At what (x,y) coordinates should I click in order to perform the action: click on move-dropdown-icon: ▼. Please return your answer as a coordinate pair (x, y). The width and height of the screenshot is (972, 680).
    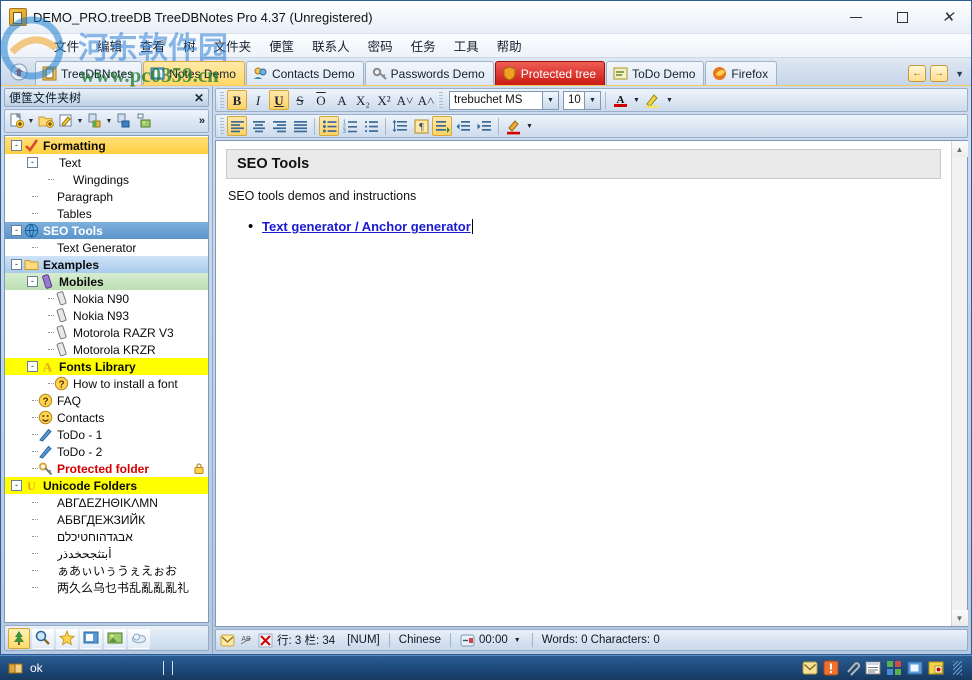
    Looking at the image, I should click on (109, 121).